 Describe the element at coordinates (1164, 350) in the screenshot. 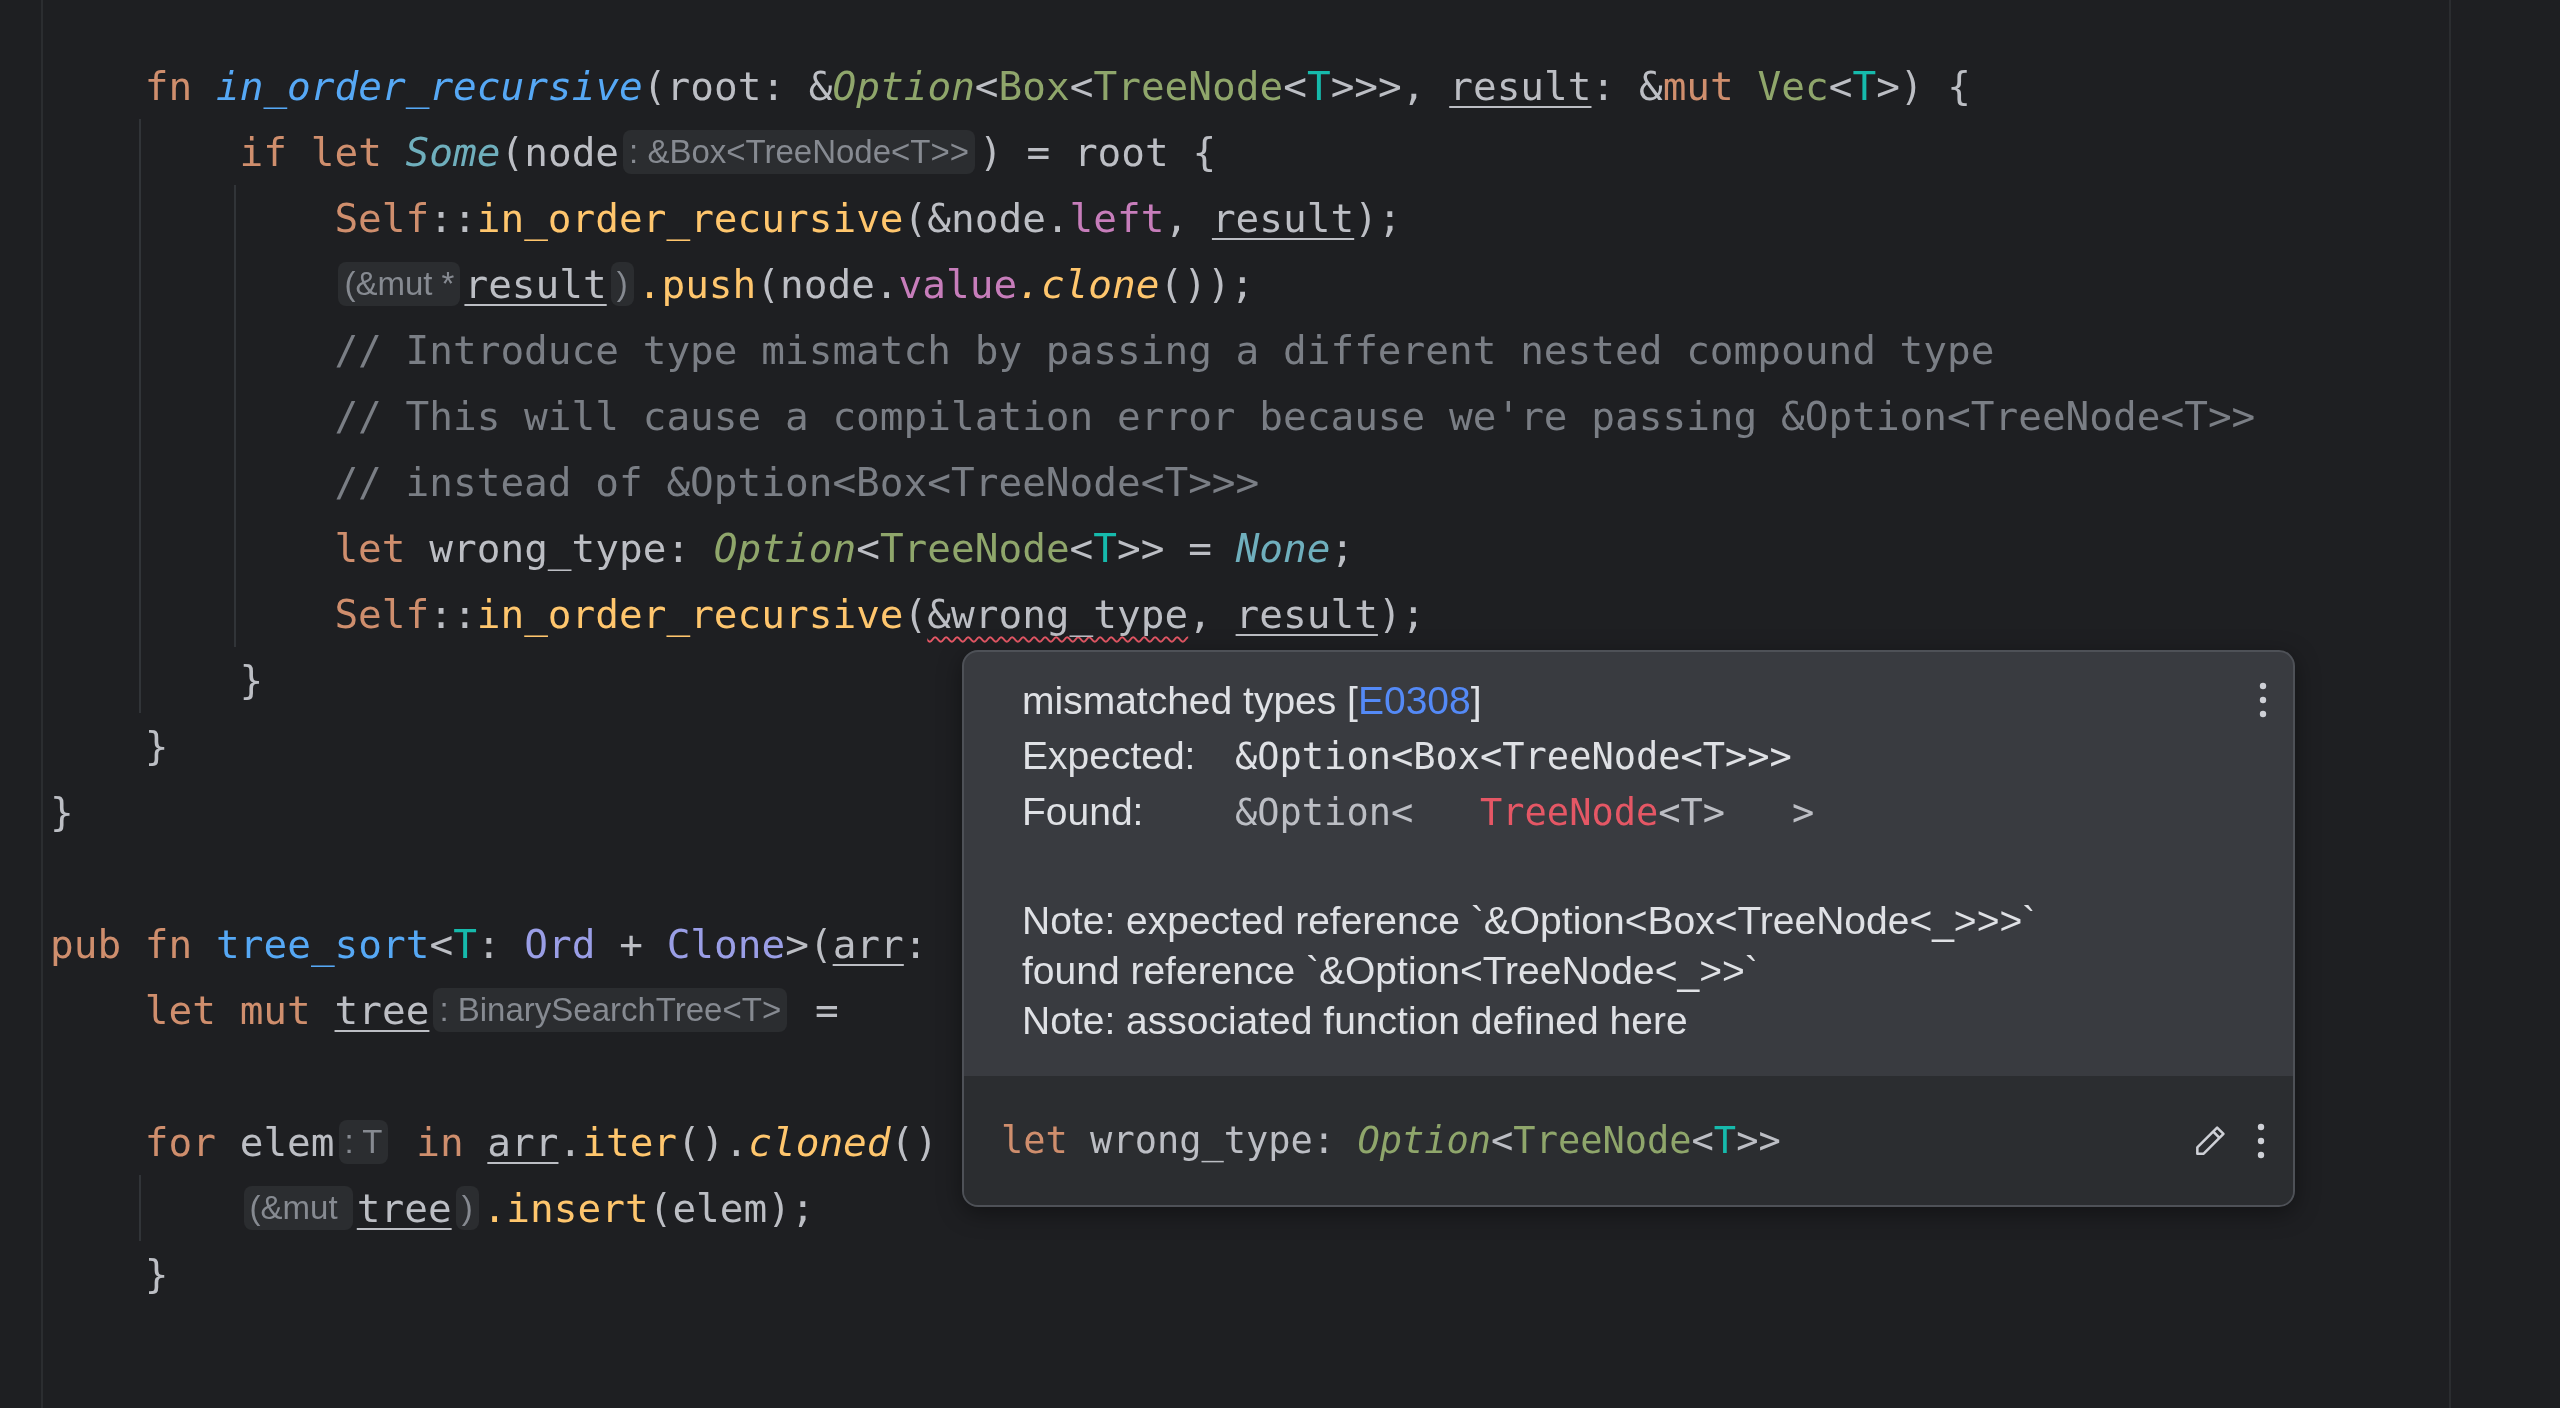

I see `code-text: // Introduce type mismatch by passing a different nested compound type` at that location.